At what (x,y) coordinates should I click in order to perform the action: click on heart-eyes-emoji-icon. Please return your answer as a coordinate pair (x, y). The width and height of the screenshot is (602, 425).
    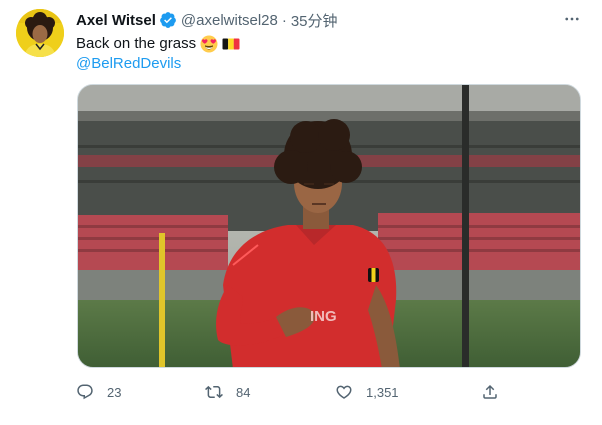
    Looking at the image, I should click on (209, 44).